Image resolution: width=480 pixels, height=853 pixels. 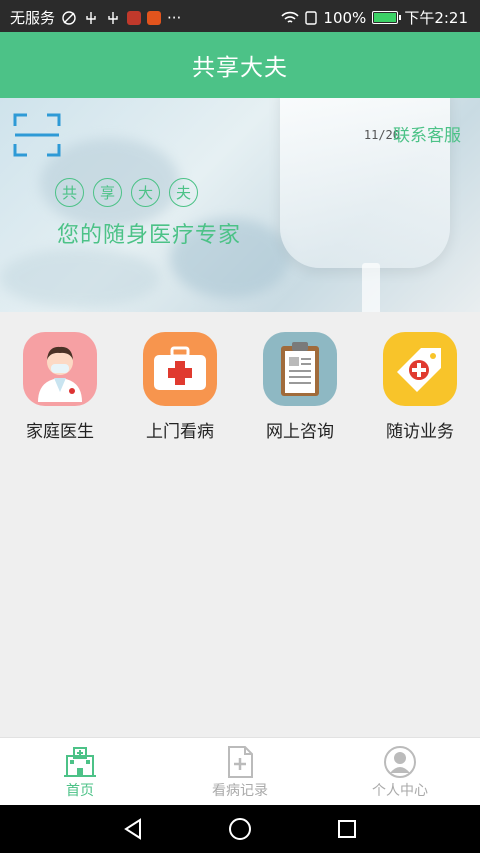 What do you see at coordinates (80, 278) in the screenshot?
I see `banner-bg-blob` at bounding box center [80, 278].